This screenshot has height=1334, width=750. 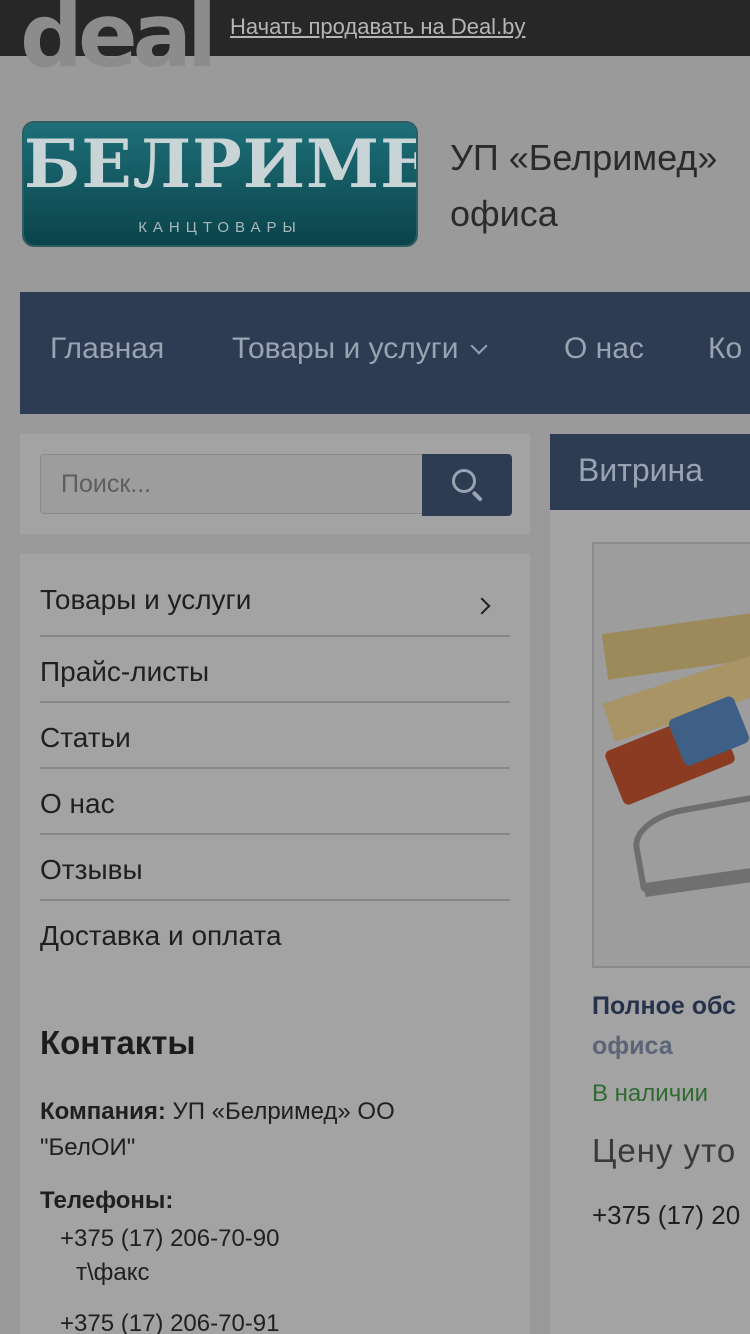 What do you see at coordinates (650, 1093) in the screenshot?
I see `stock-status: В наличии` at bounding box center [650, 1093].